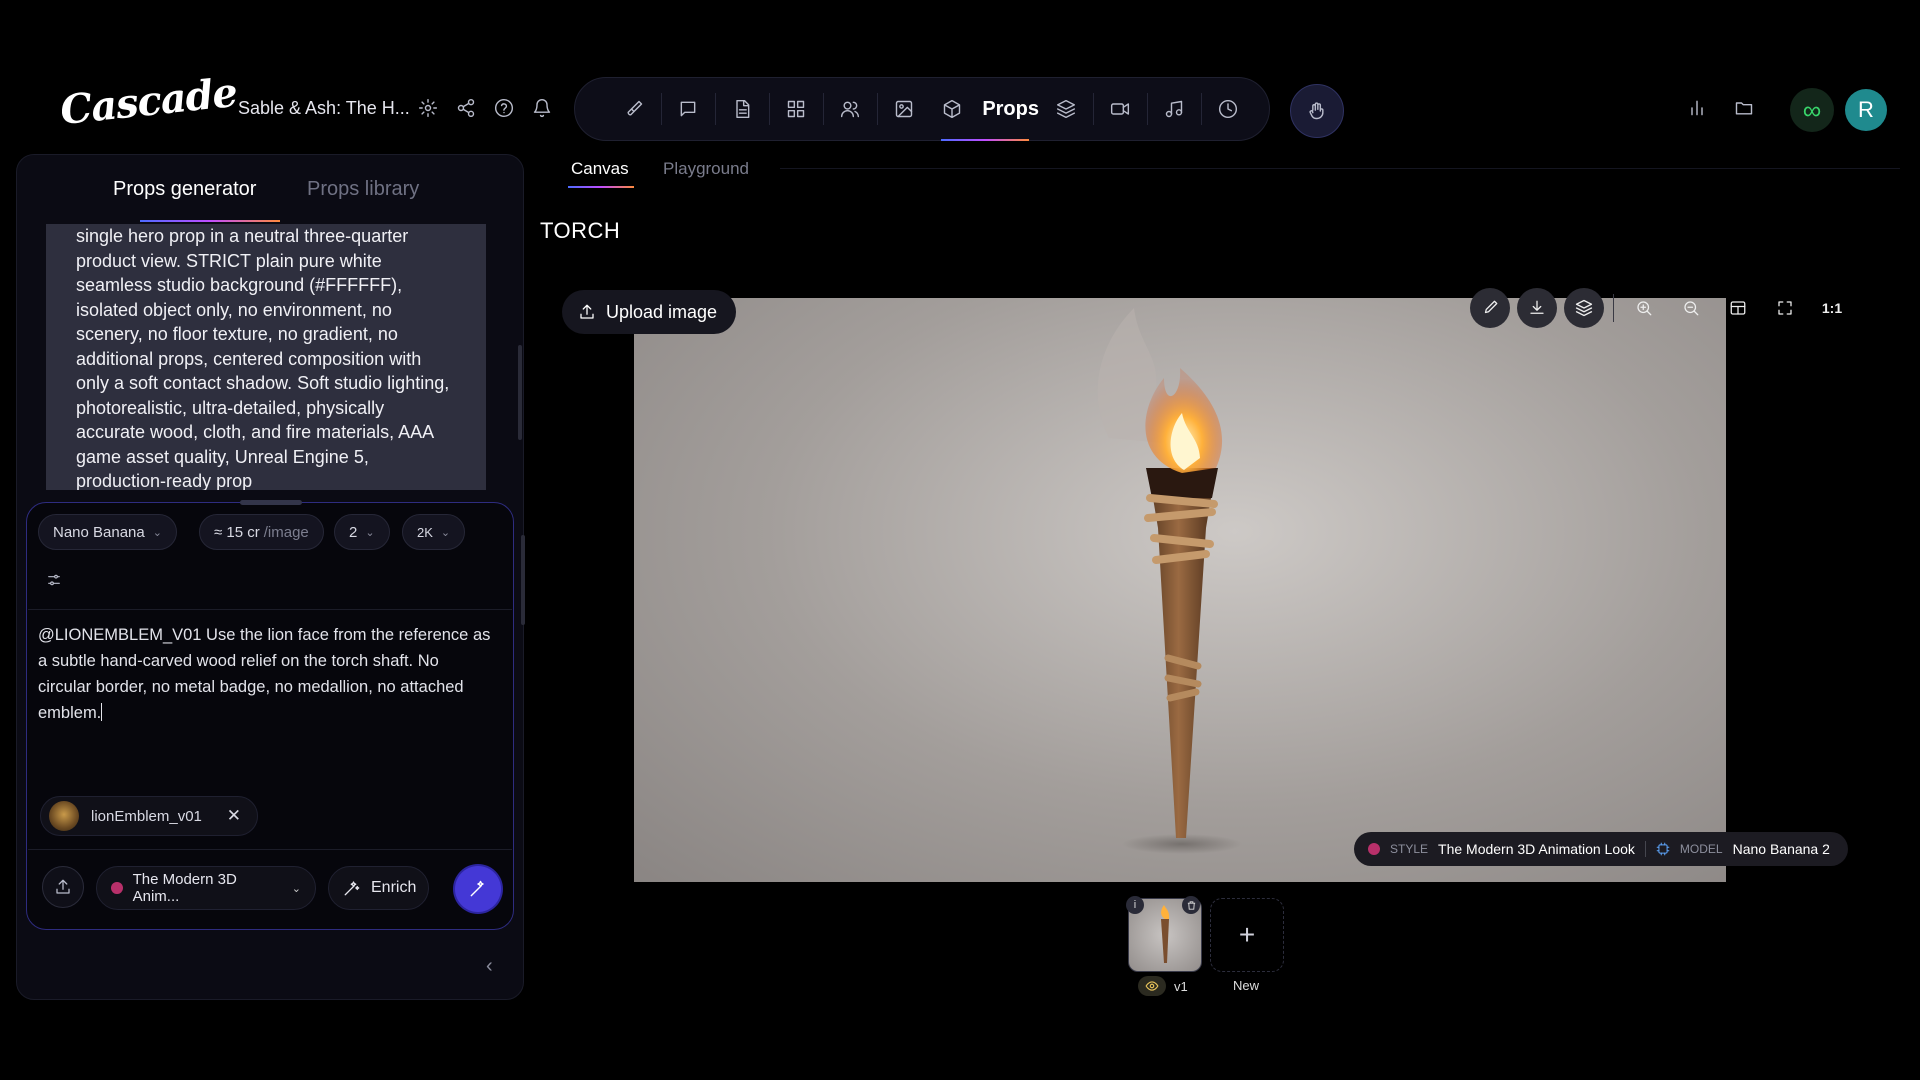 Image resolution: width=1920 pixels, height=1080 pixels. What do you see at coordinates (742, 109) in the screenshot?
I see `document-icon` at bounding box center [742, 109].